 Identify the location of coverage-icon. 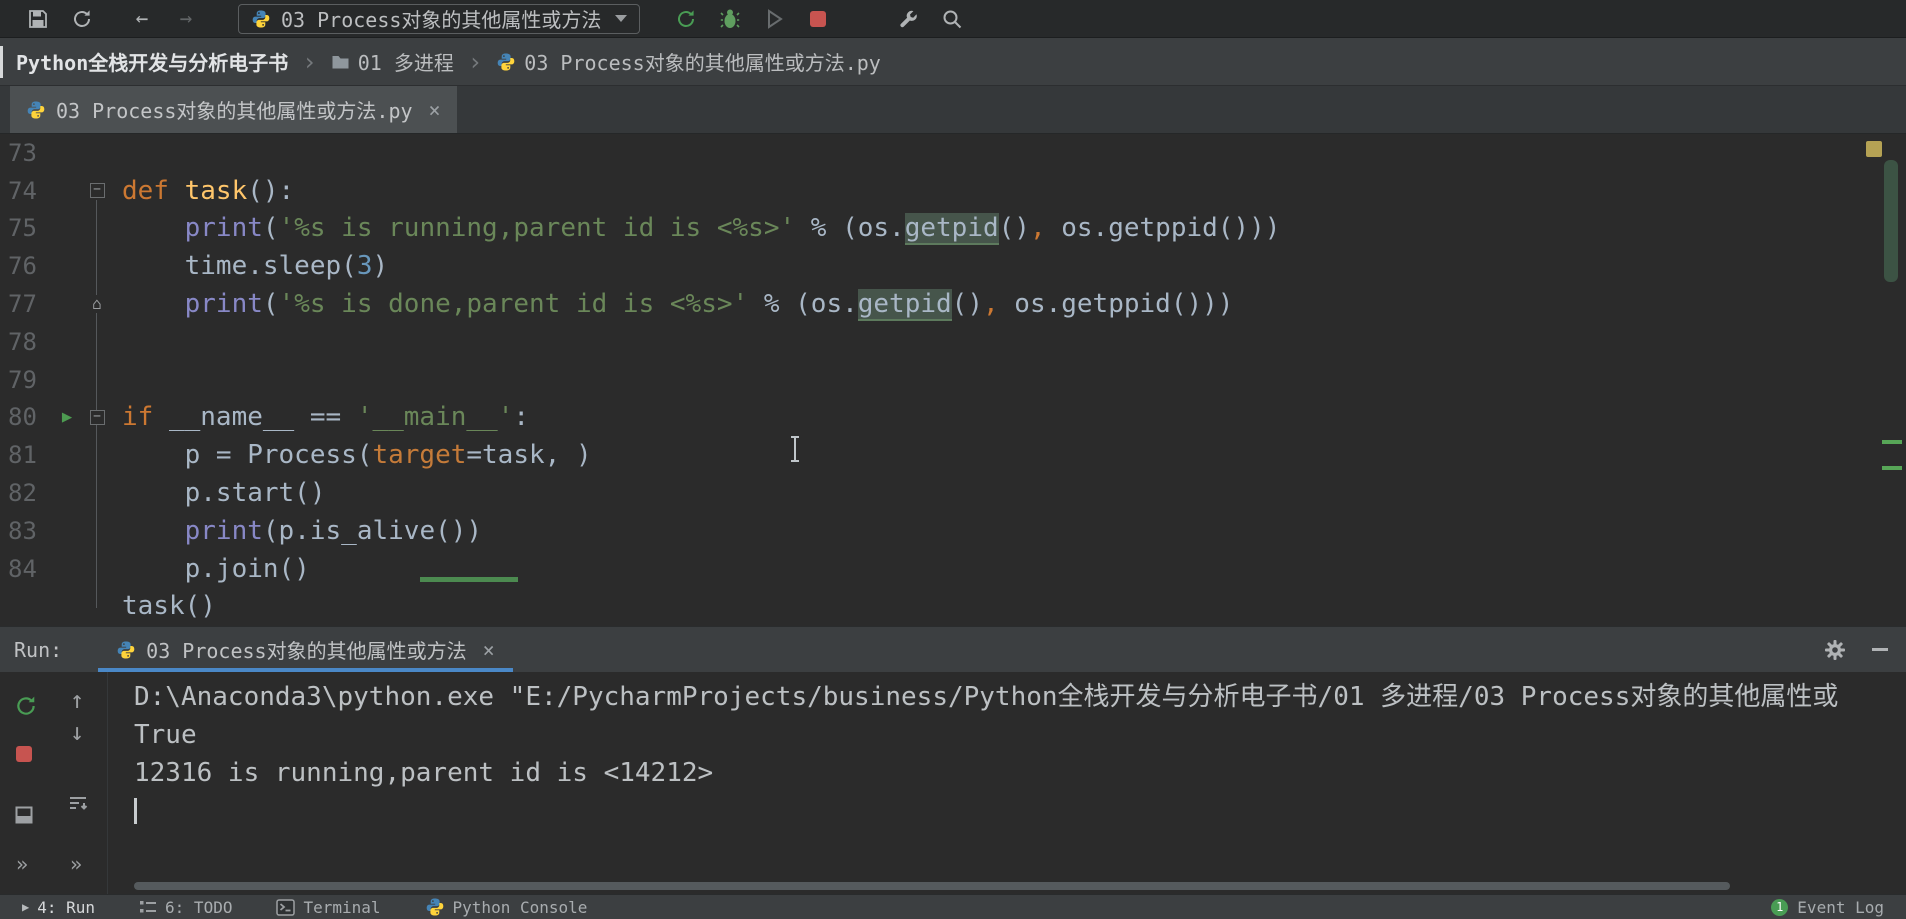
(776, 18).